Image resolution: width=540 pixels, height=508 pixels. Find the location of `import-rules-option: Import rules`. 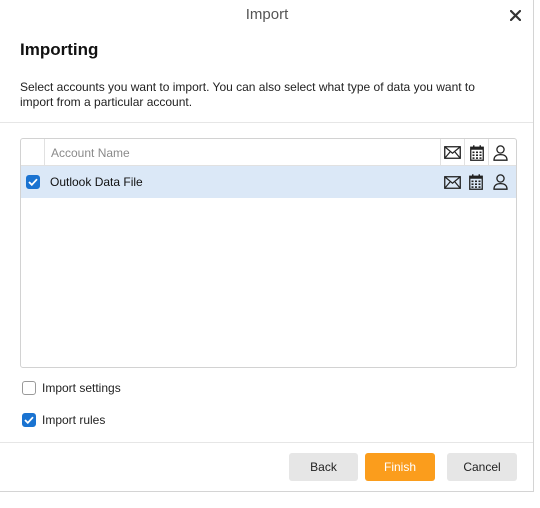

import-rules-option: Import rules is located at coordinates (63, 420).